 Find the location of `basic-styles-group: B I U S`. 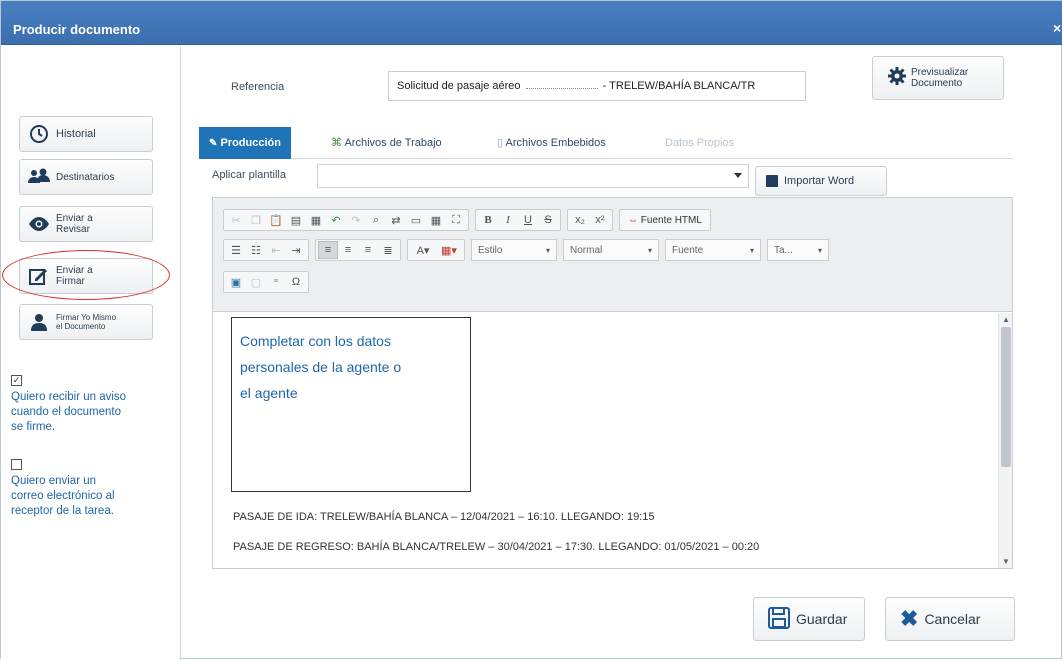

basic-styles-group: B I U S is located at coordinates (518, 220).